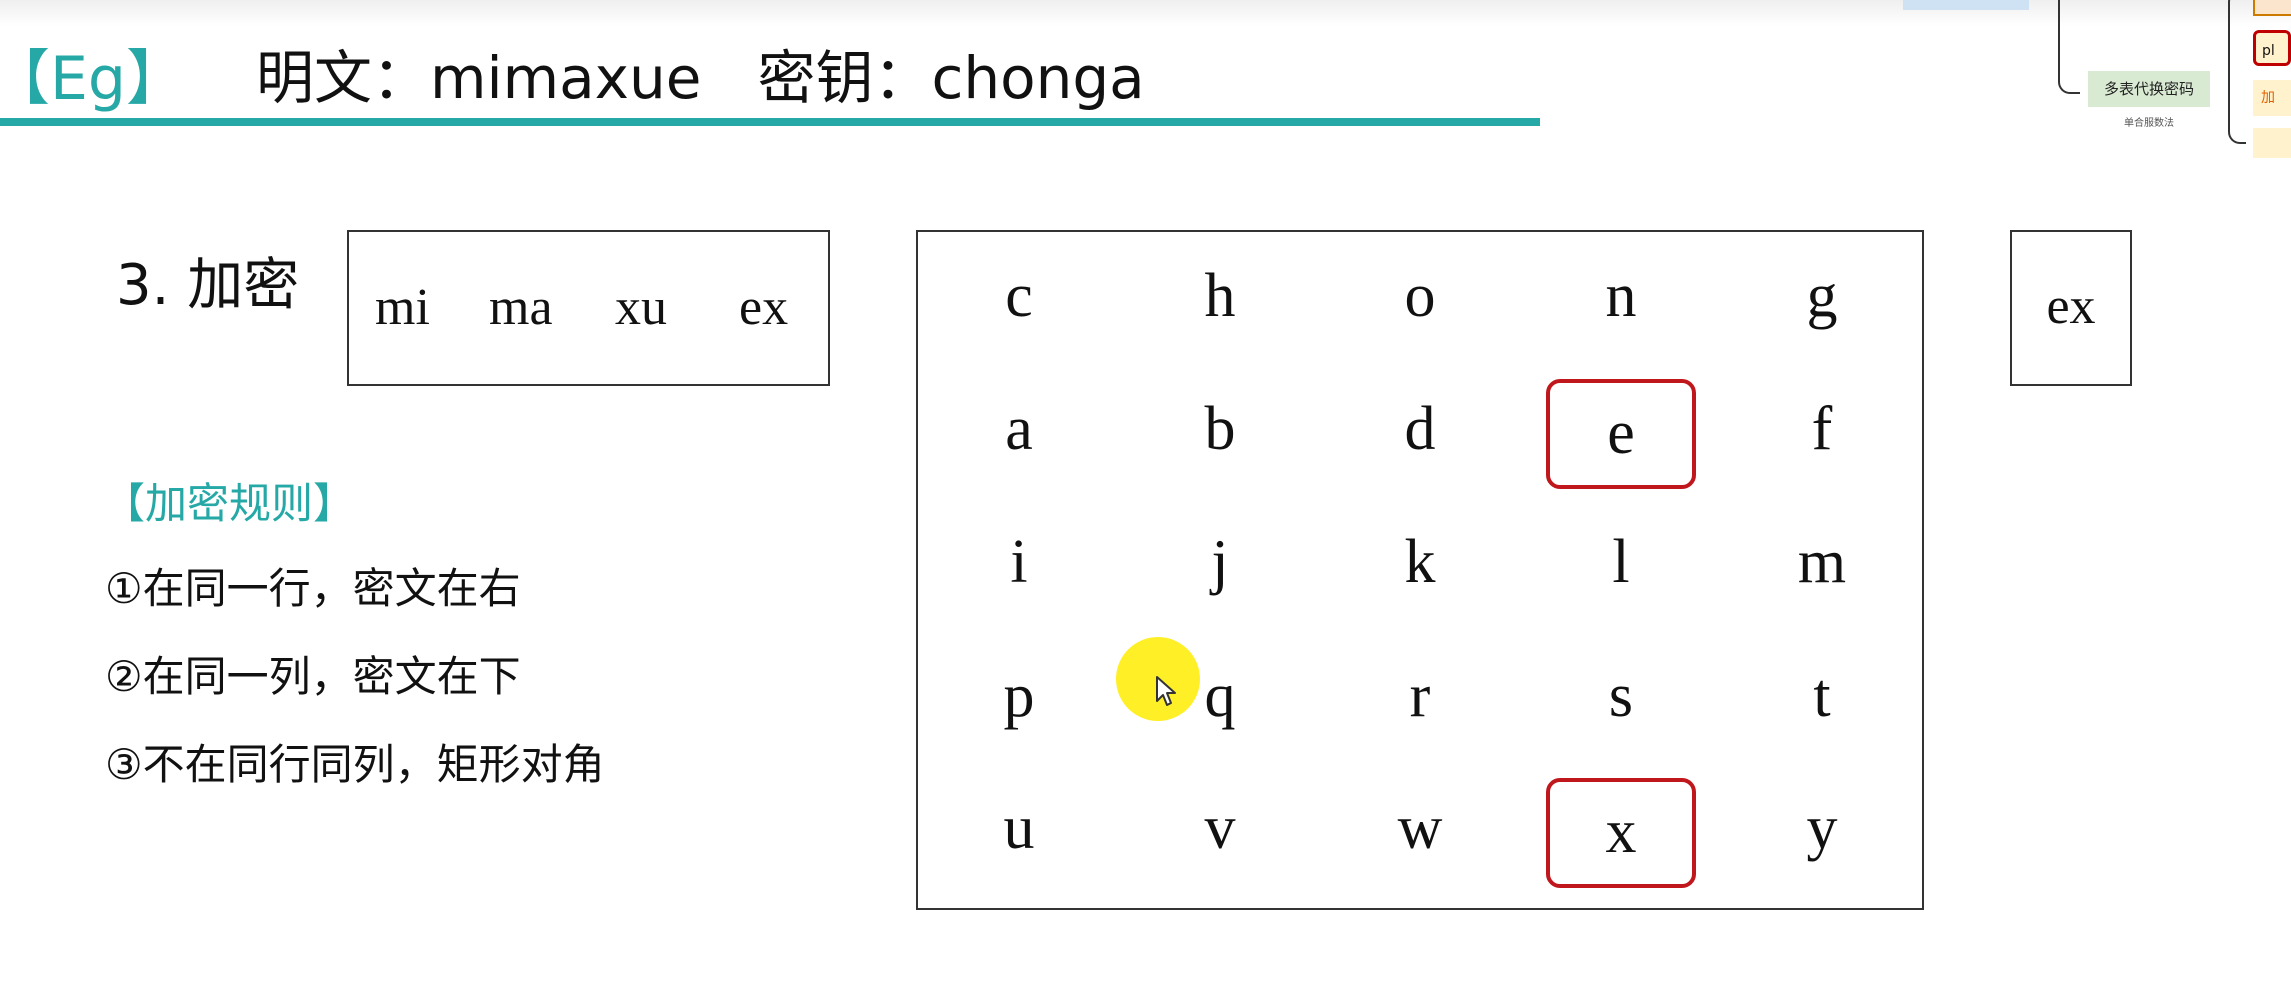 This screenshot has height=994, width=2291. I want to click on mindmap-leaf-2: pl, so click(2272, 48).